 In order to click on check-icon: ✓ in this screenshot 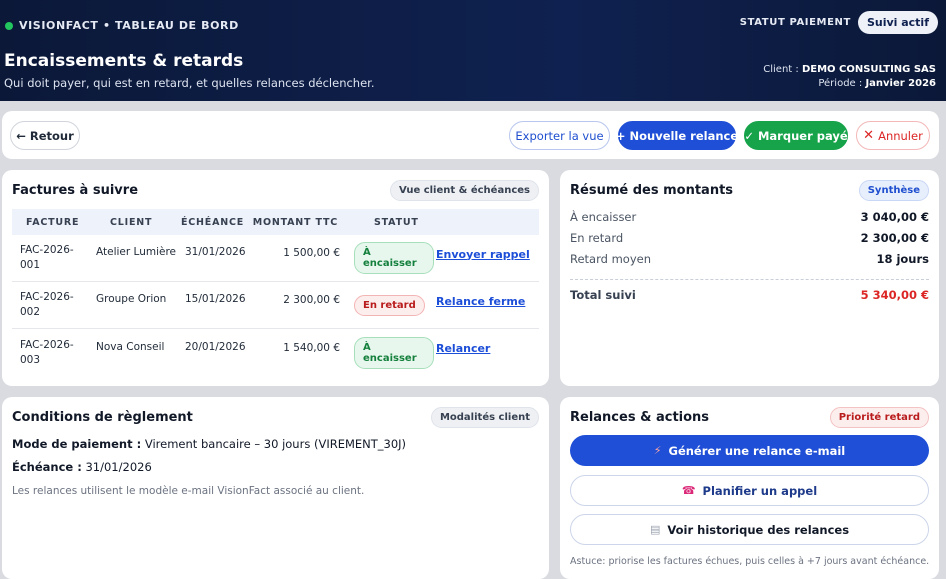, I will do `click(749, 135)`.